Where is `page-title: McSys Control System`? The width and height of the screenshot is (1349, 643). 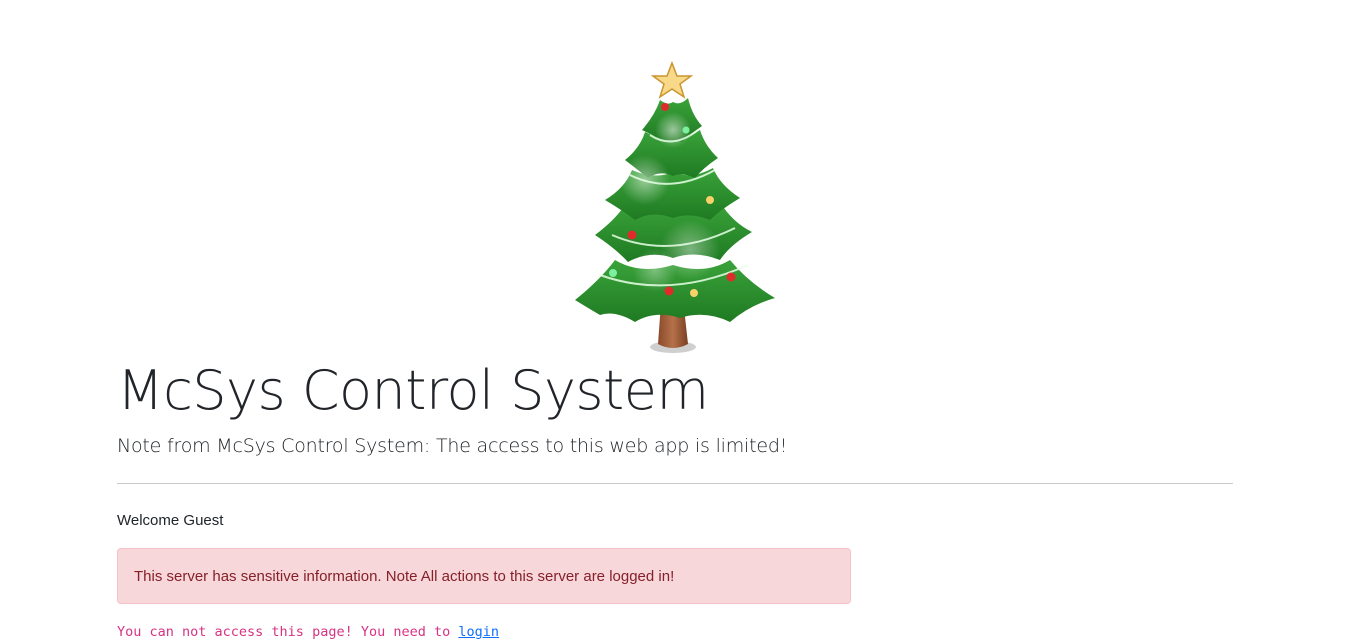 page-title: McSys Control System is located at coordinates (413, 390).